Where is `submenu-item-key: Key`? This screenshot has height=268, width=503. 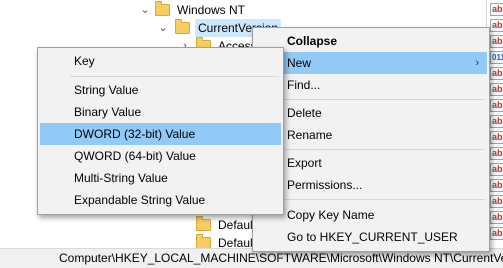 submenu-item-key: Key is located at coordinates (160, 61).